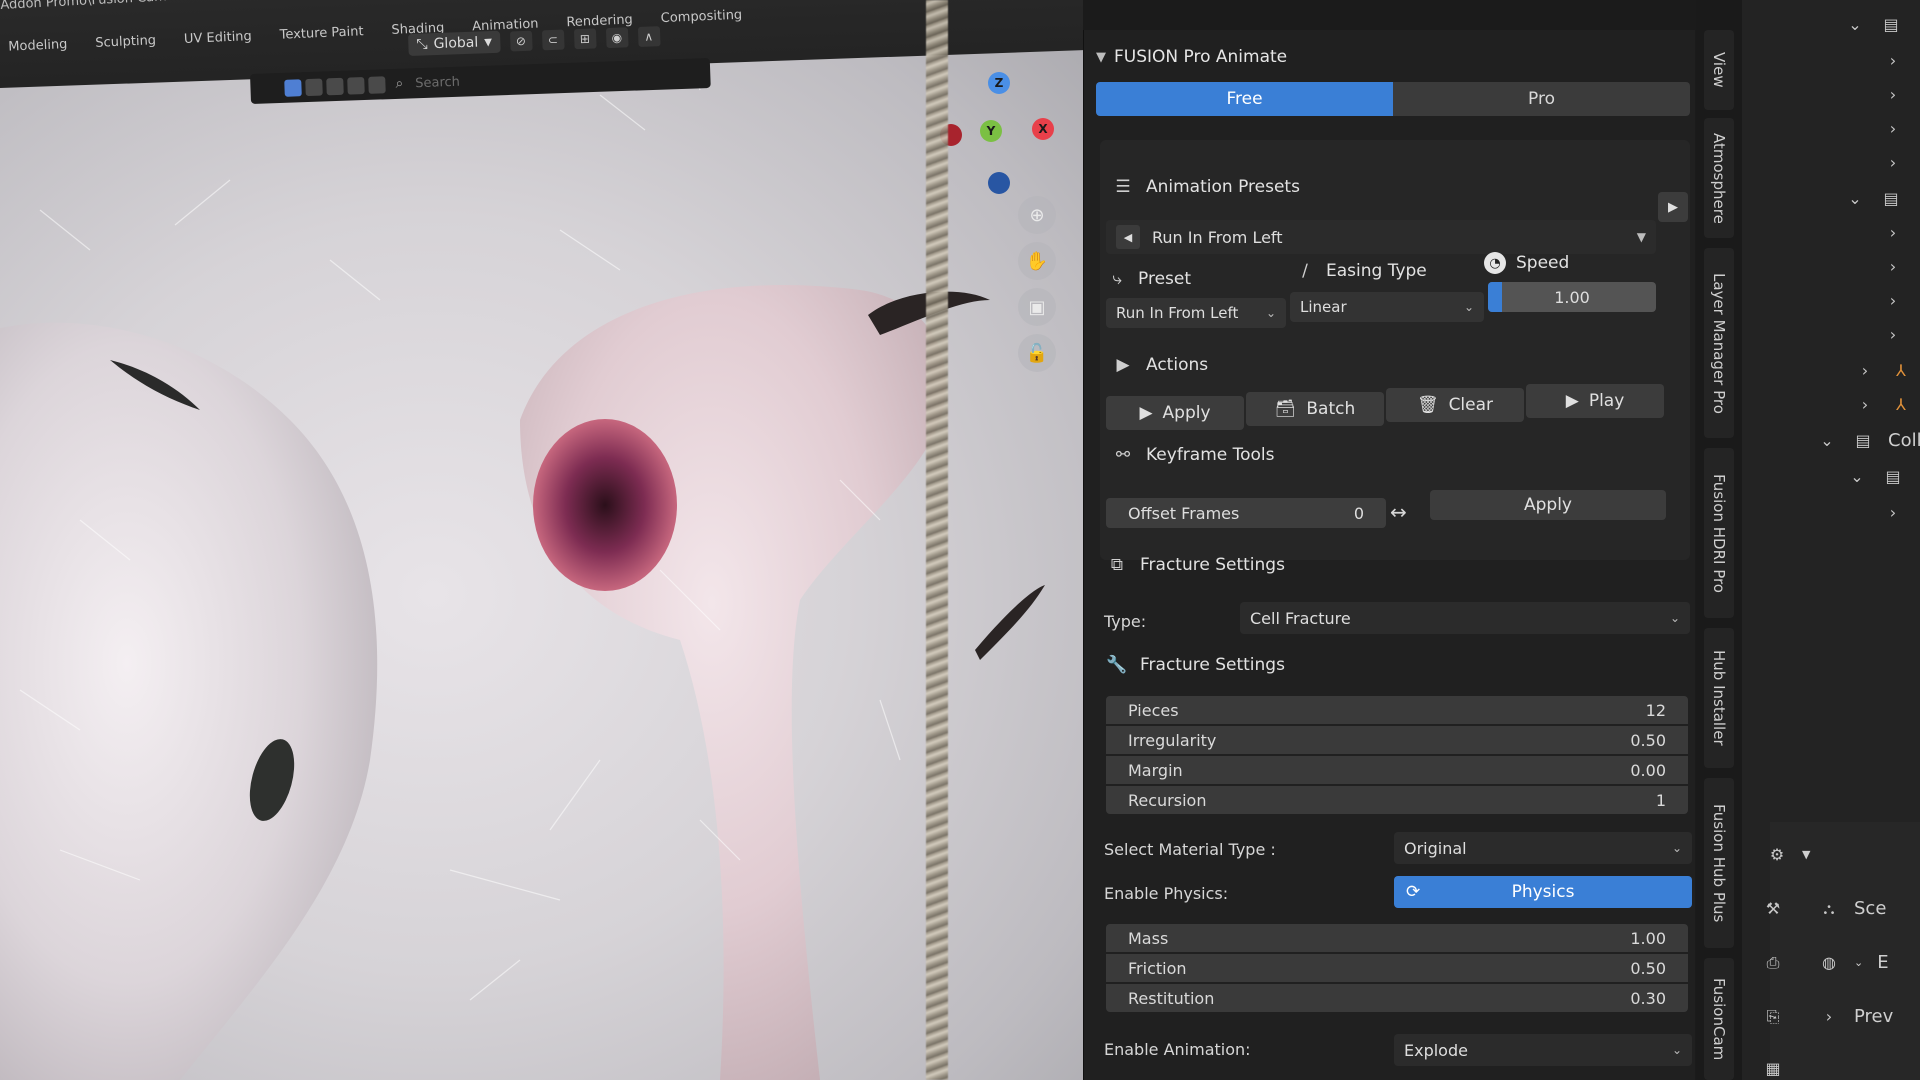  Describe the element at coordinates (1548, 505) in the screenshot. I see `offset-apply-button: Apply` at that location.